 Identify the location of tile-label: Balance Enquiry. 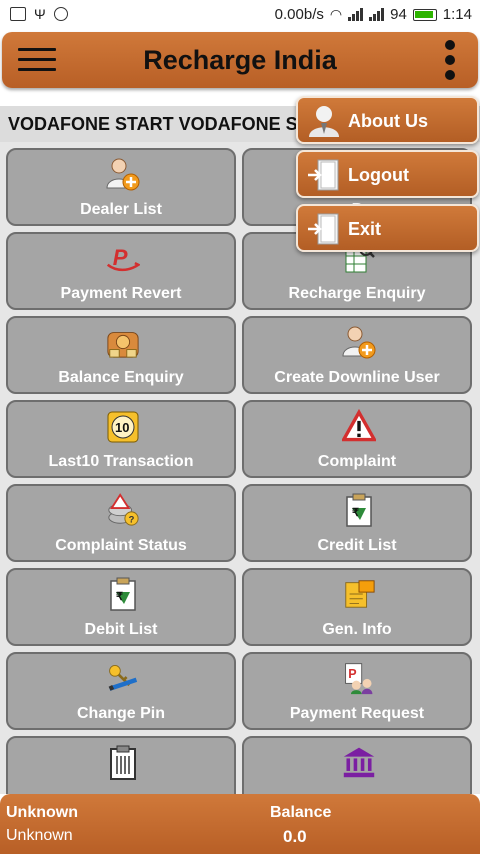
(121, 377).